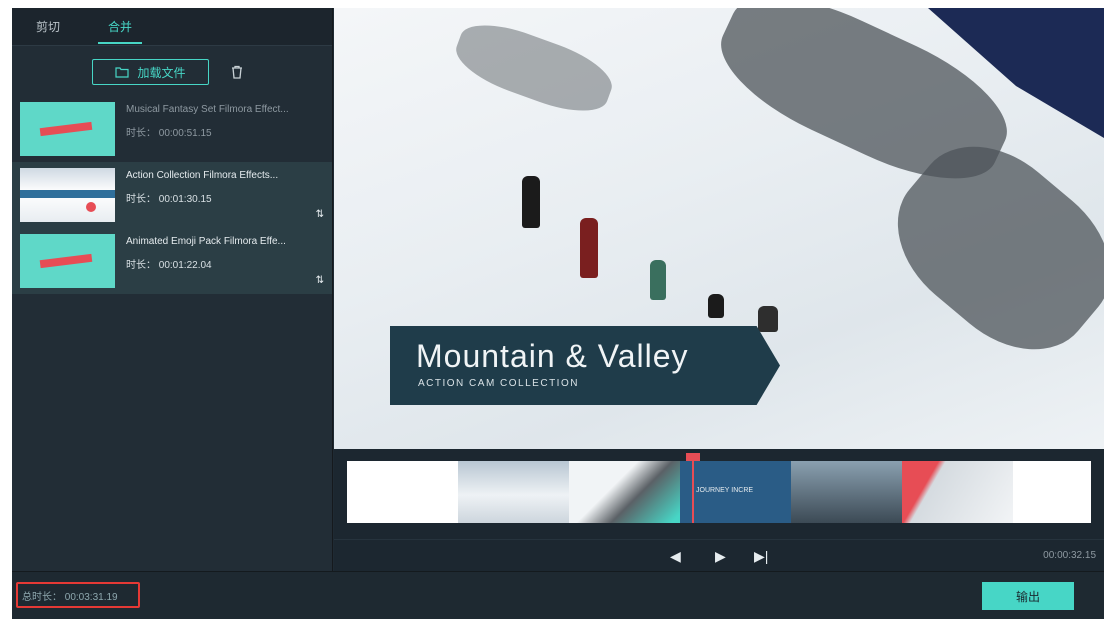 Image resolution: width=1108 pixels, height=623 pixels. I want to click on filmstrip: JOURNEY INCRE, so click(719, 488).